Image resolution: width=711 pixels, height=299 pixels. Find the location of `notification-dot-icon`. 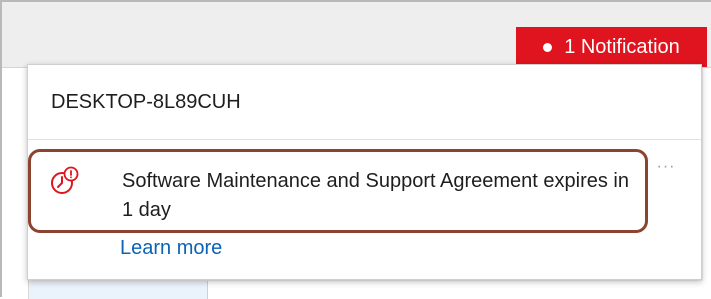

notification-dot-icon is located at coordinates (548, 47).